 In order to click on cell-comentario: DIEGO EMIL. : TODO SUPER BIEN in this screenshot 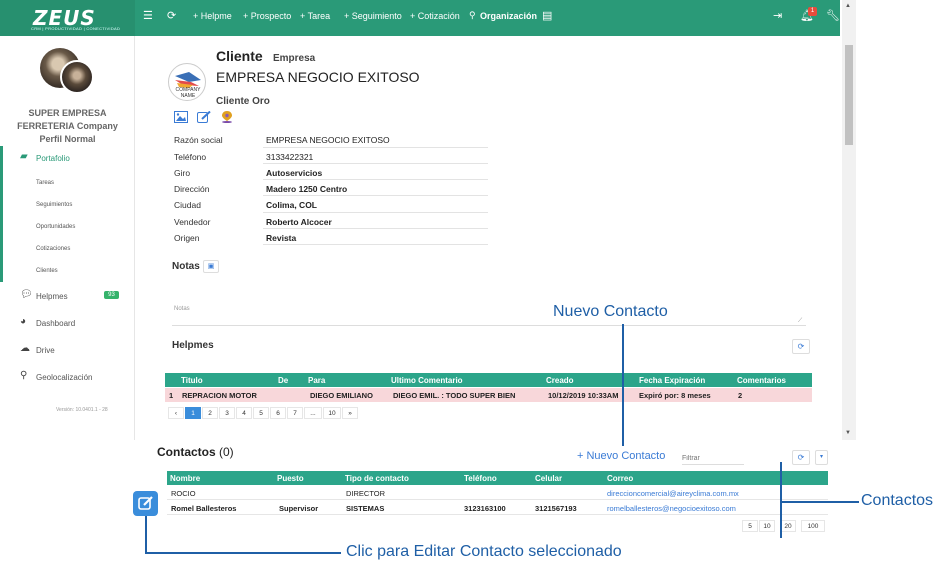, I will do `click(454, 395)`.